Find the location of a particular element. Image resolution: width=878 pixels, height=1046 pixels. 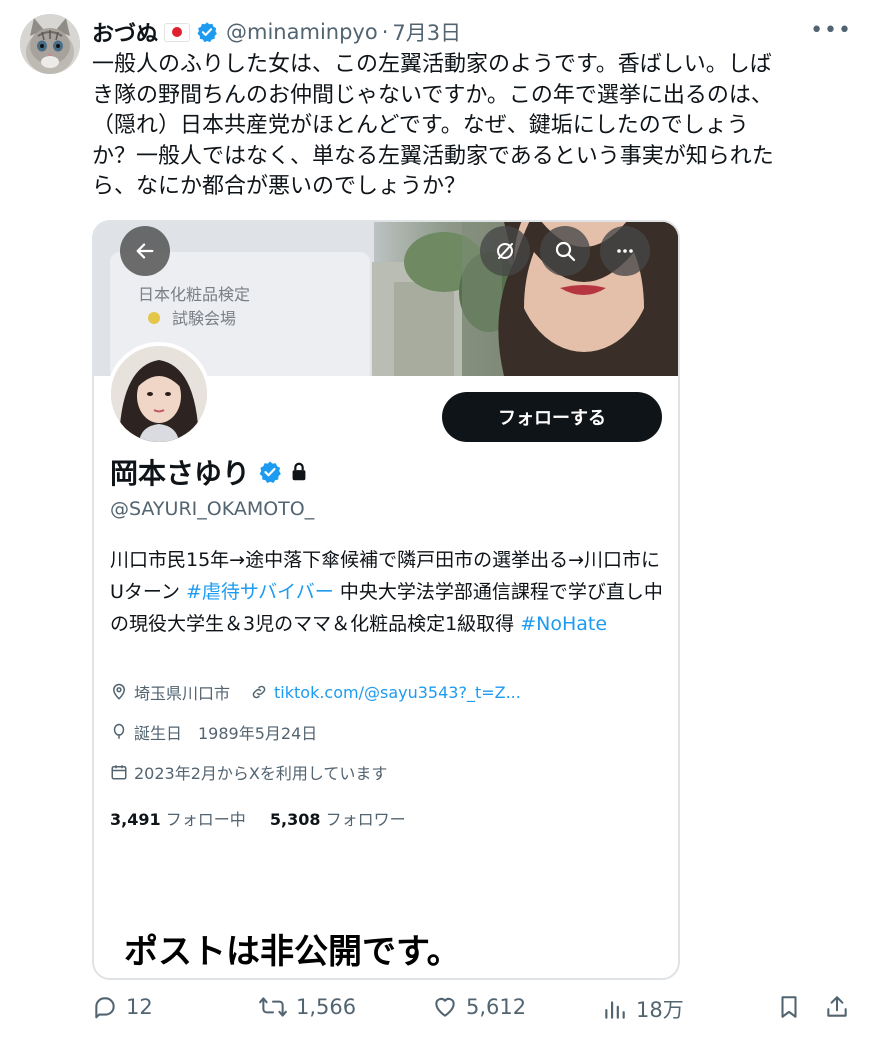

profile-joined-row: 2023年2月からXを利用しています is located at coordinates (248, 772).